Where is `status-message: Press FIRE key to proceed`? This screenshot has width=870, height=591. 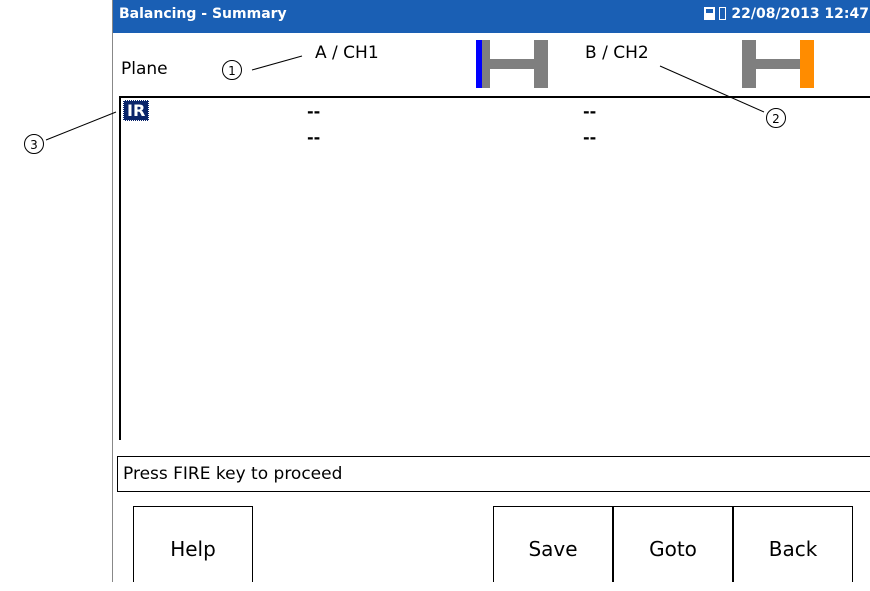
status-message: Press FIRE key to proceed is located at coordinates (493, 474).